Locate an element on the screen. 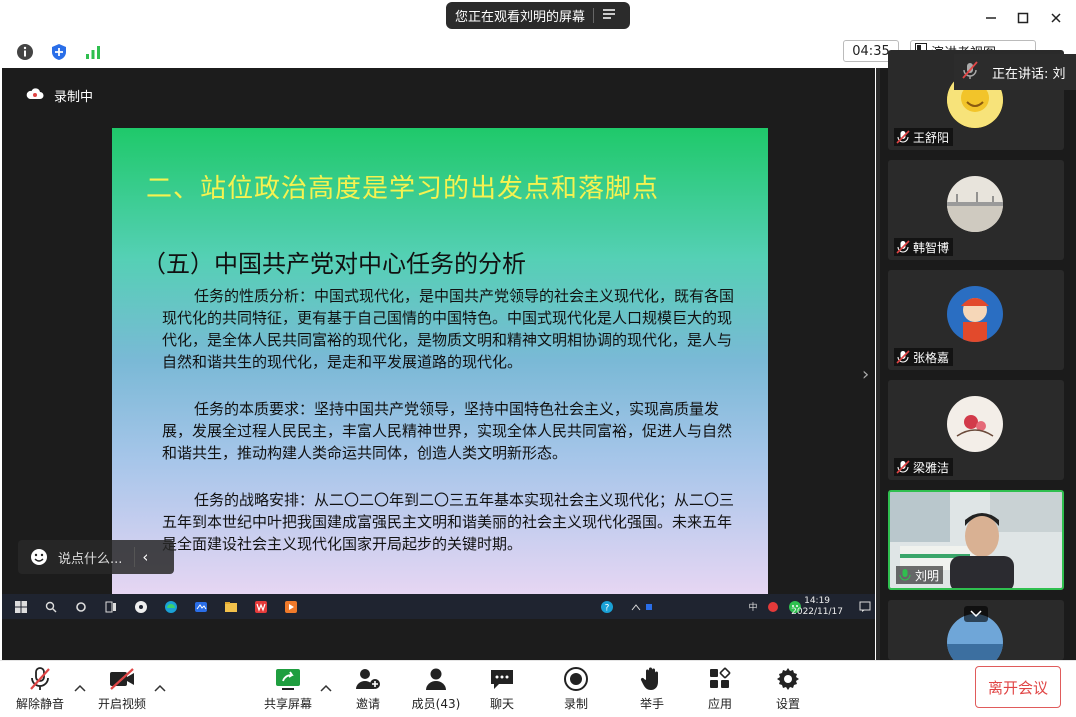  gear-icon is located at coordinates (788, 679).